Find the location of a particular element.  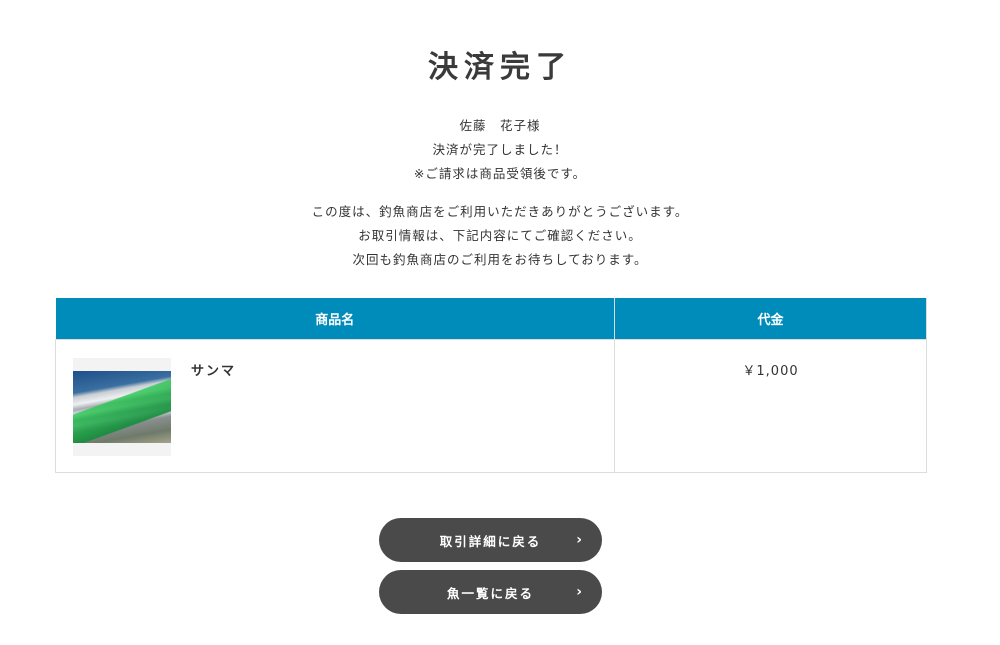

completion-message: 佐藤 花子様 決済が完了しました！ ※ご請求は商品受領後です。 is located at coordinates (500, 150).